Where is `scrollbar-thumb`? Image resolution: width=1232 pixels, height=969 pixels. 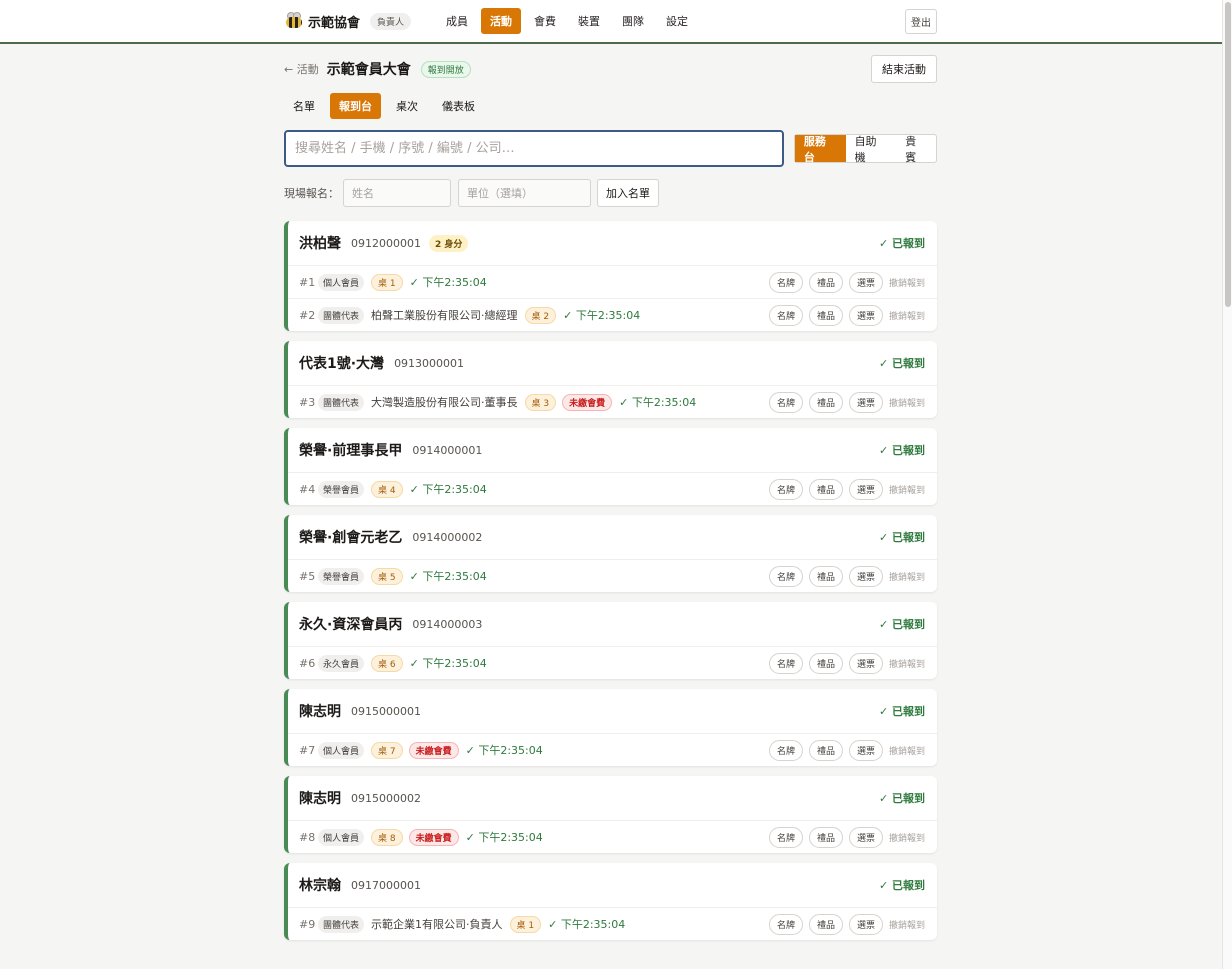
scrollbar-thumb is located at coordinates (1228, 154).